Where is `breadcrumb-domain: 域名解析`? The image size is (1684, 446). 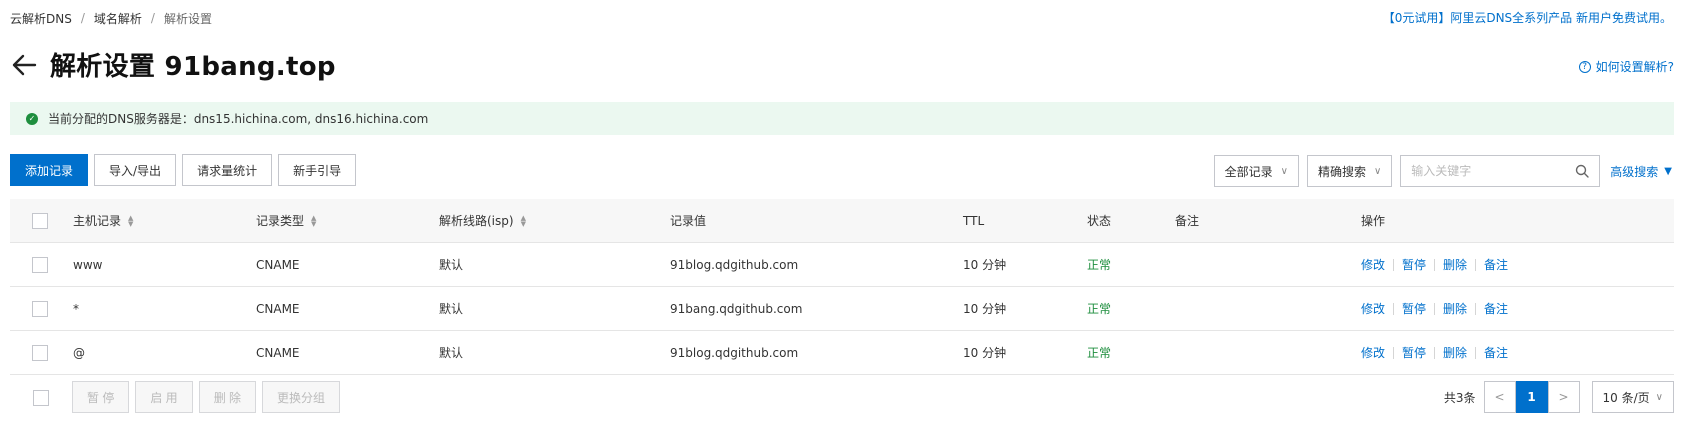 breadcrumb-domain: 域名解析 is located at coordinates (118, 18).